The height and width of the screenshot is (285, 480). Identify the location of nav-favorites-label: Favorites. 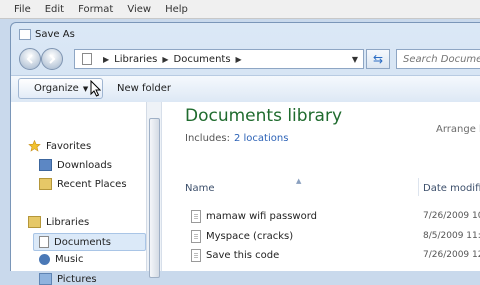
(69, 146).